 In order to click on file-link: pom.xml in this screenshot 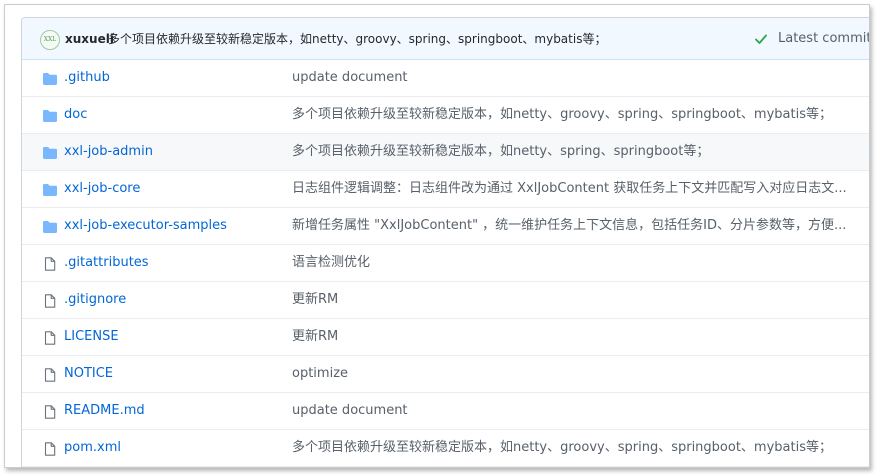, I will do `click(92, 448)`.